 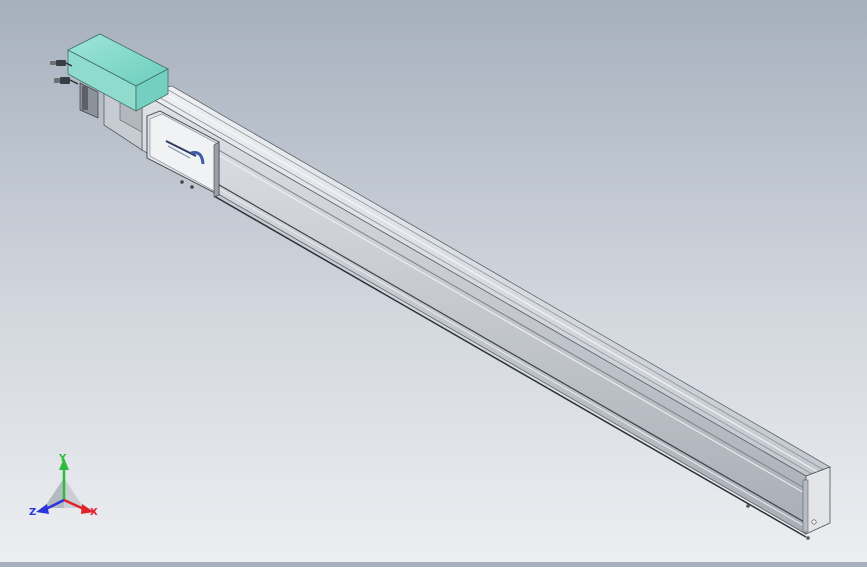 I want to click on z-axis-label: Z, so click(x=32, y=512).